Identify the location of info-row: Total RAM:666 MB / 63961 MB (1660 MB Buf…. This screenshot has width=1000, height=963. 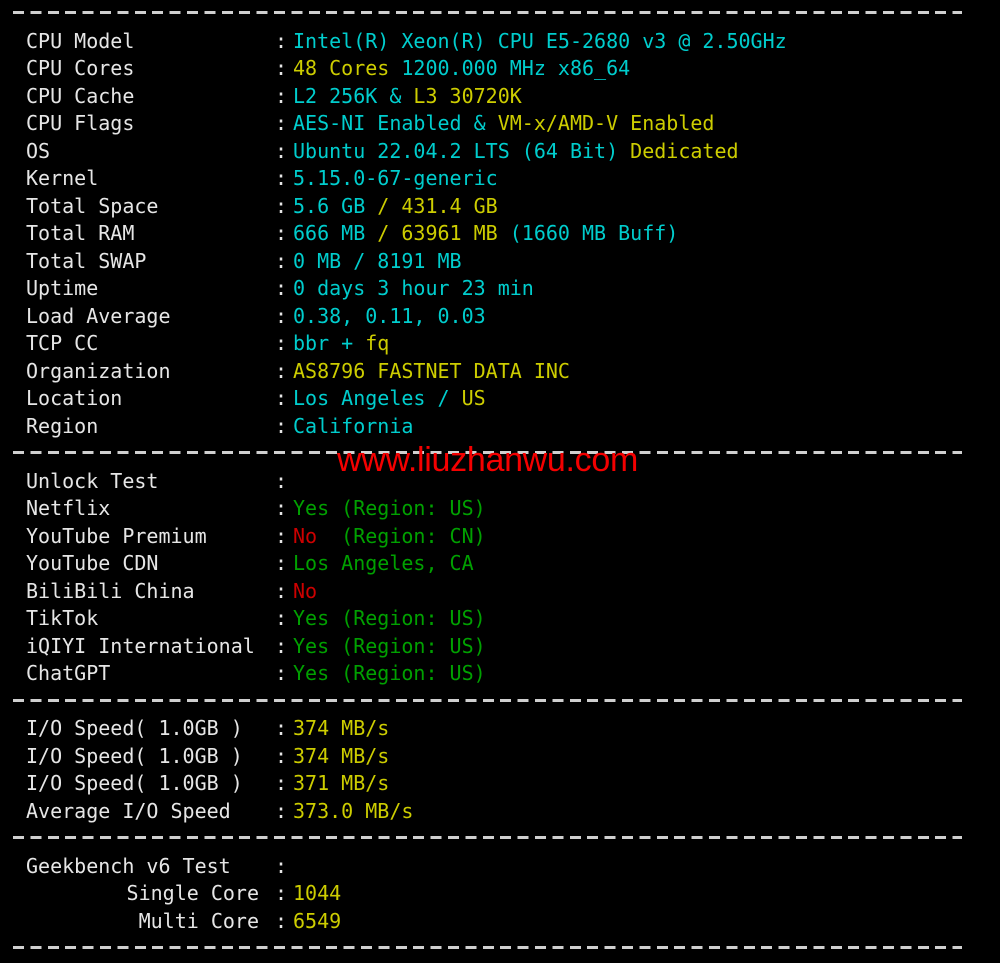
(500, 234).